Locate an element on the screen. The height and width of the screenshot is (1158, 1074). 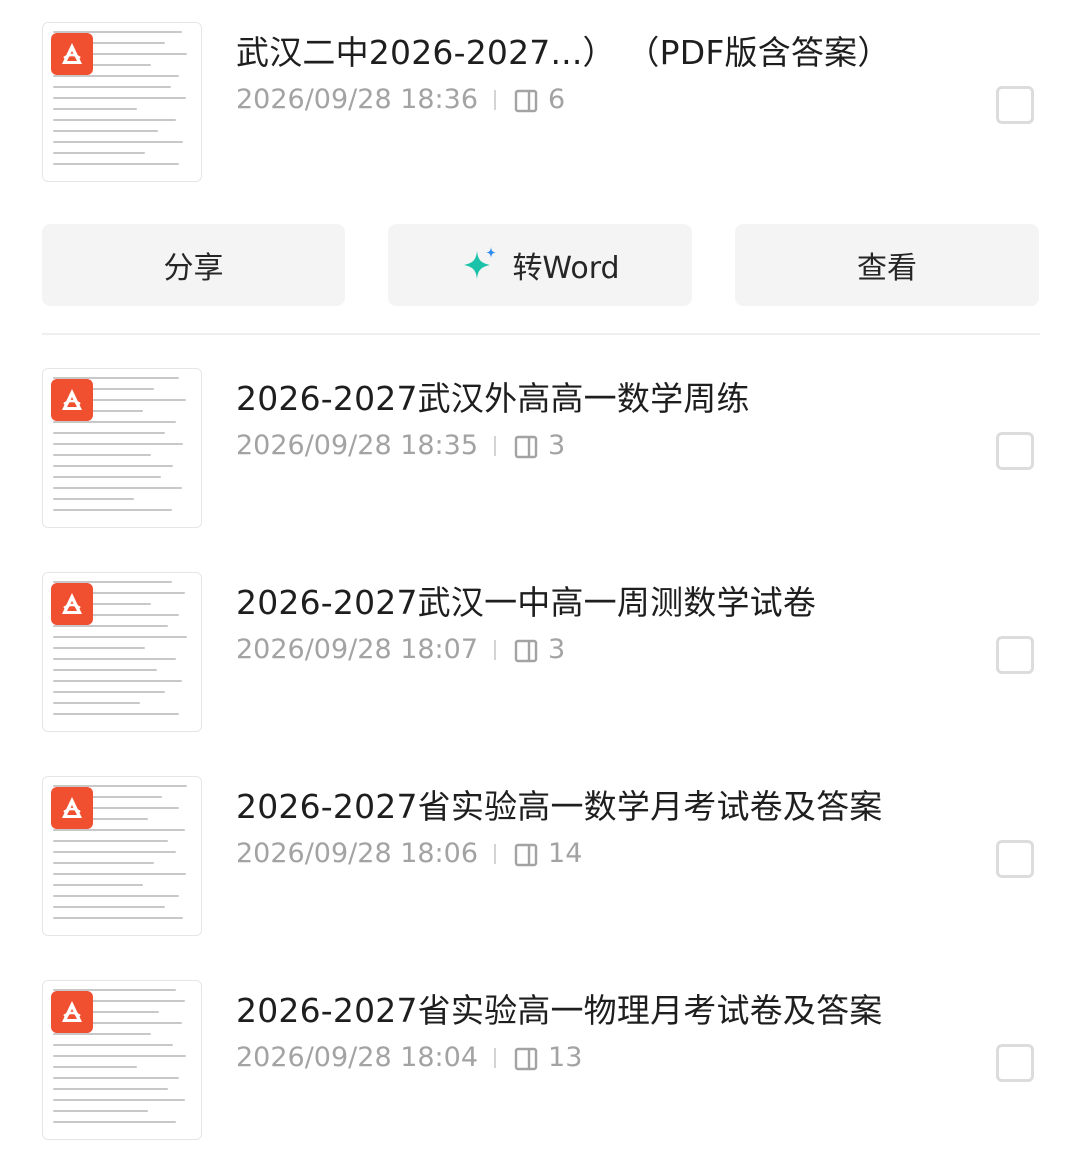
page-count: 6 is located at coordinates (557, 99).